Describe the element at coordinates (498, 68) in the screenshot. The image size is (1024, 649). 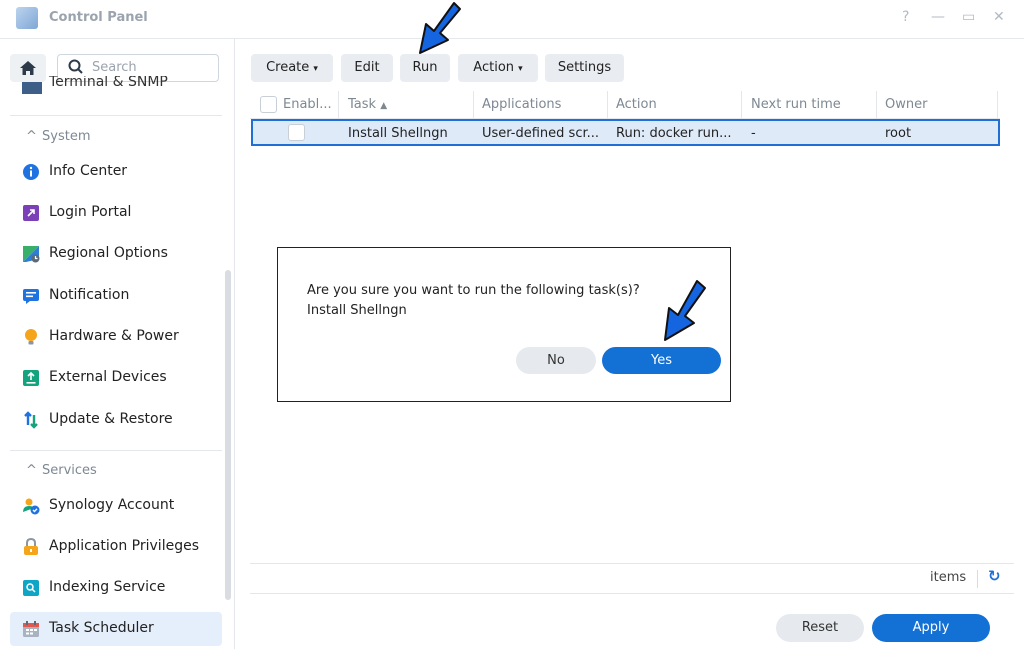
I see `action-button: Action ▾` at that location.